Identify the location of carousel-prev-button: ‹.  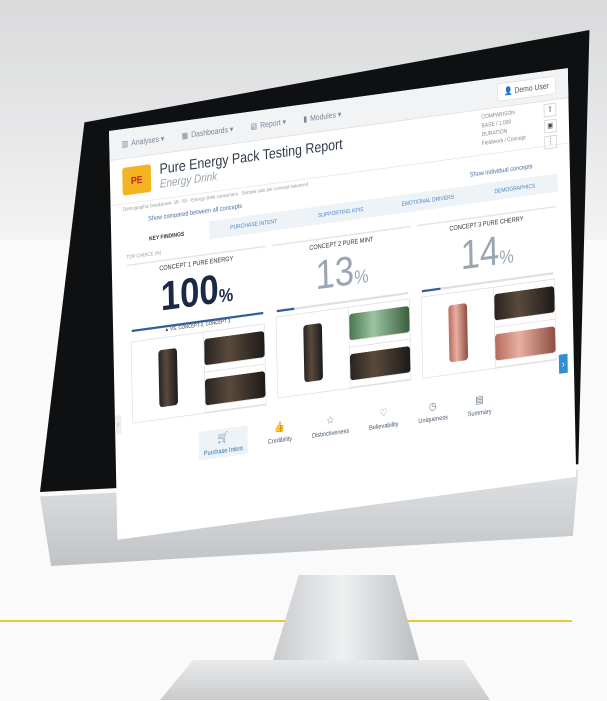
(118, 424).